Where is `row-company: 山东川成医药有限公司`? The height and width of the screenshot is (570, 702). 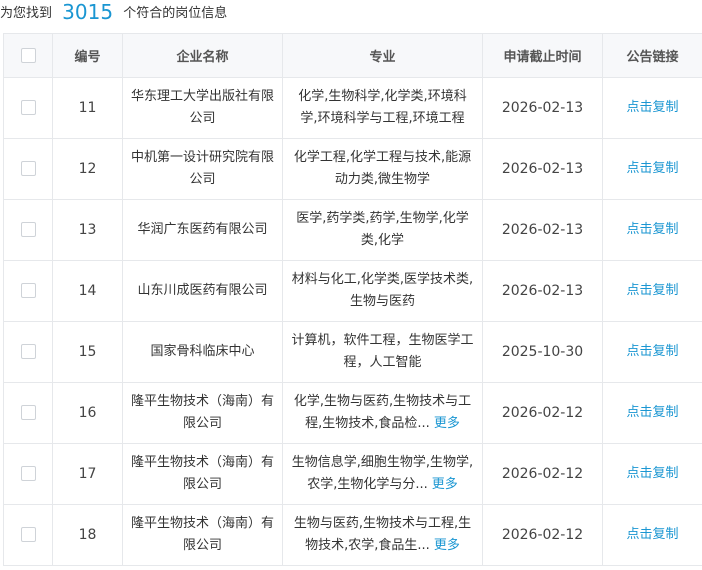
row-company: 山东川成医药有限公司 is located at coordinates (202, 291).